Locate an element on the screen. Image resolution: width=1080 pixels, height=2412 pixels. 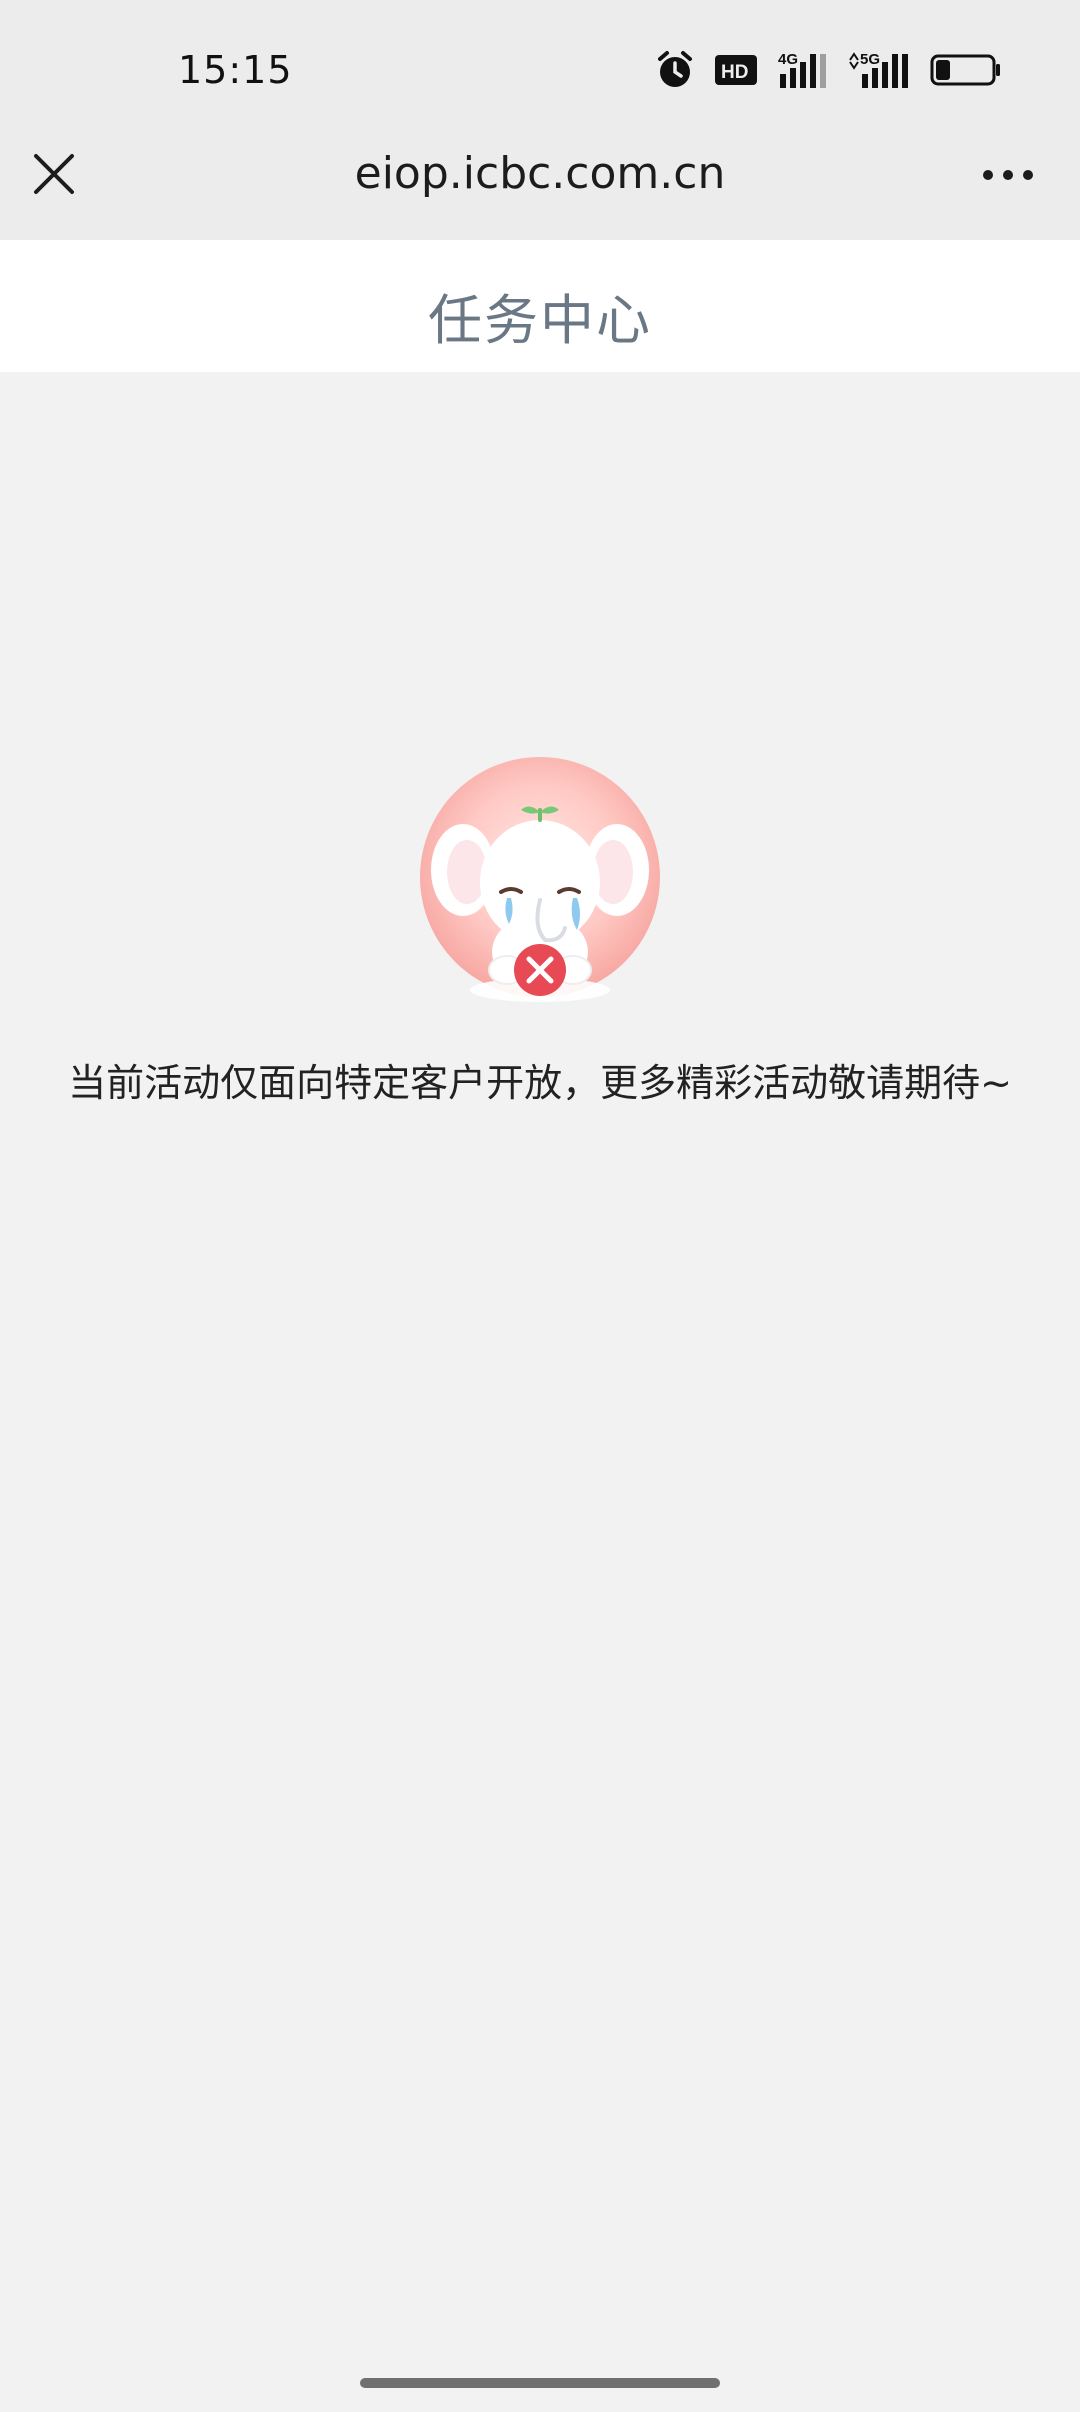
empty-state: 当前活动仅面向特定客户开放，更多精彩活动敬请期待~ is located at coordinates (540, 932).